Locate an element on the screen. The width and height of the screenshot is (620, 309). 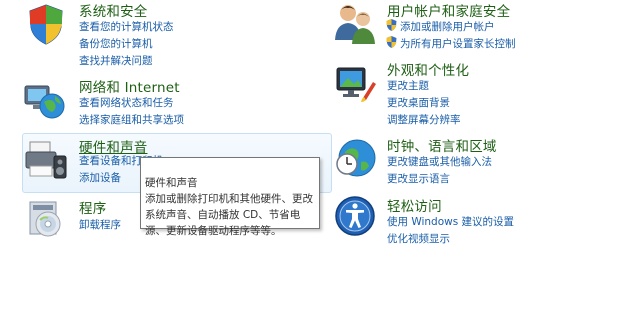
monitor-paint-icon is located at coordinates (355, 84).